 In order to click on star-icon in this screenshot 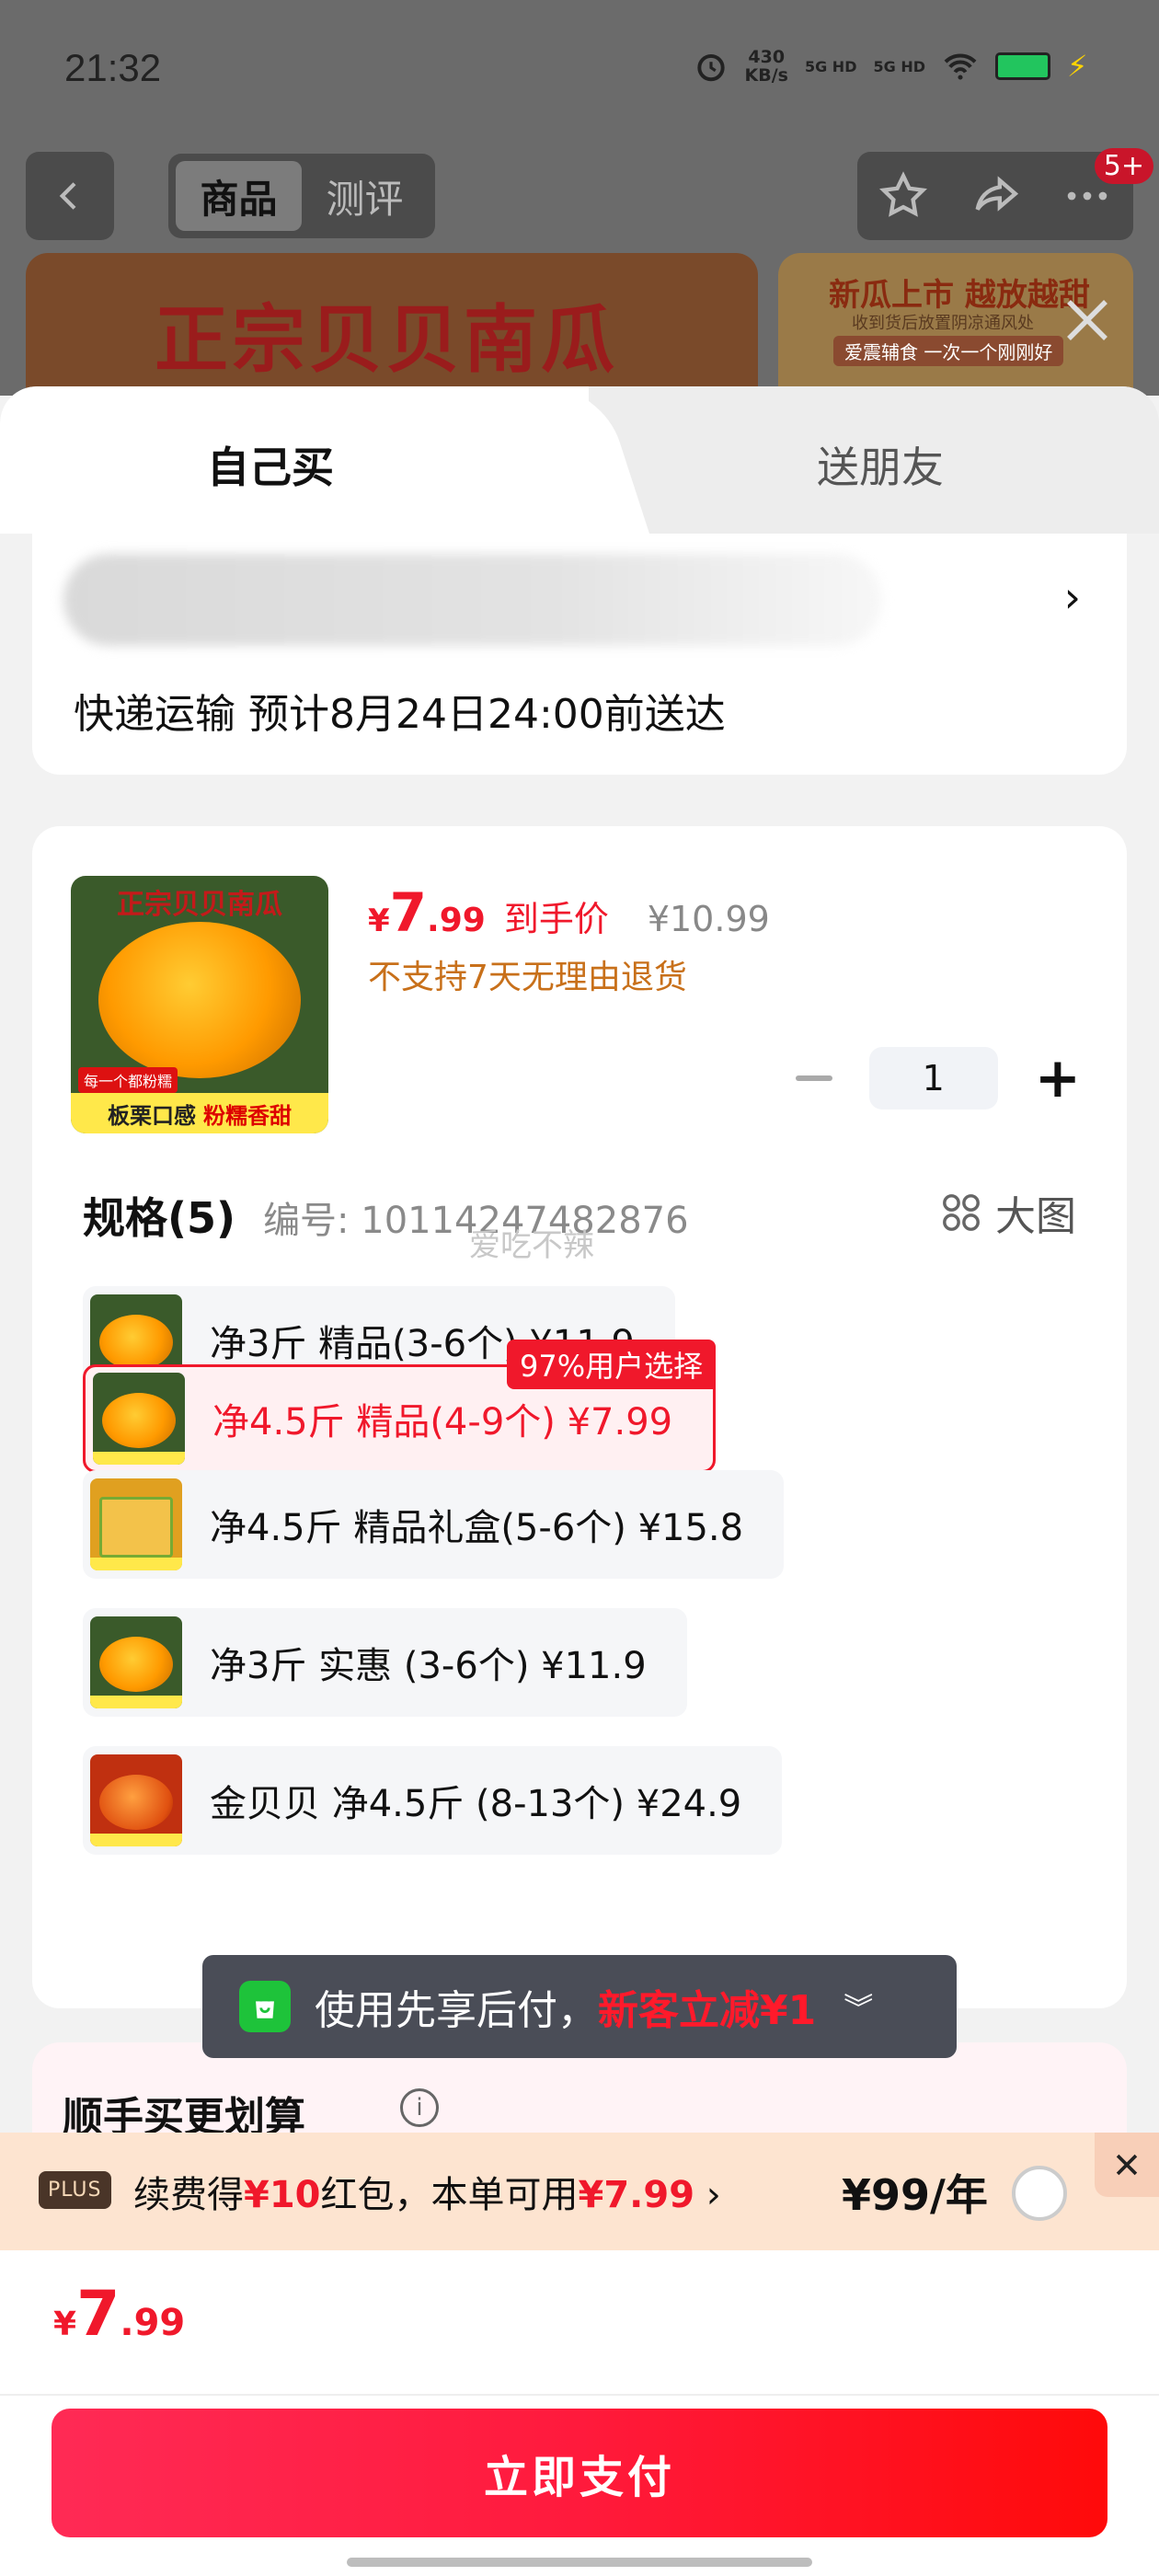, I will do `click(903, 196)`.